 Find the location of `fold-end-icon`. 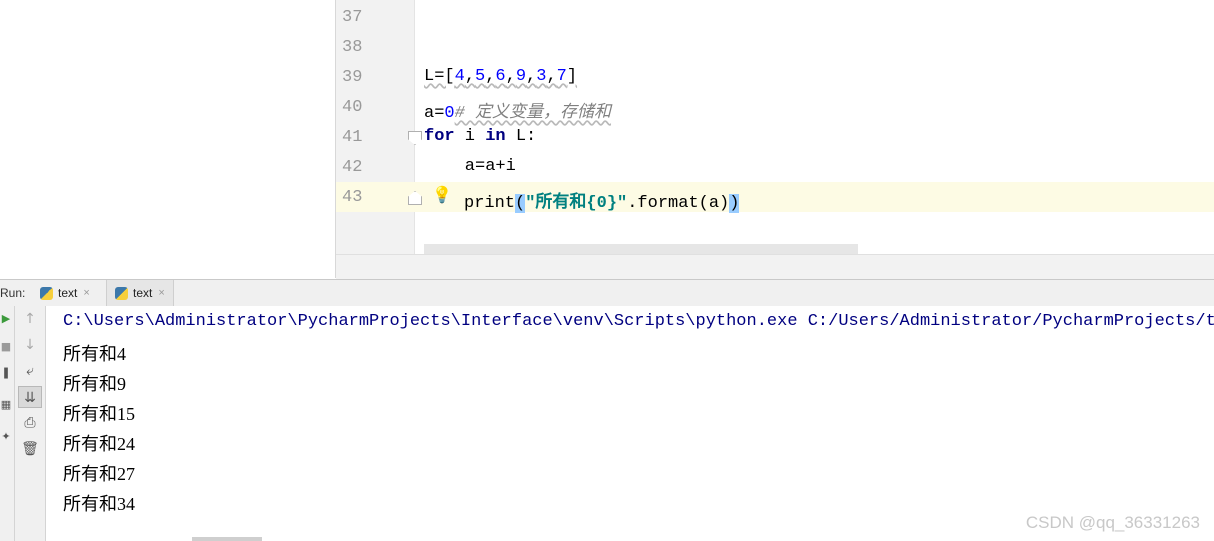

fold-end-icon is located at coordinates (415, 198).